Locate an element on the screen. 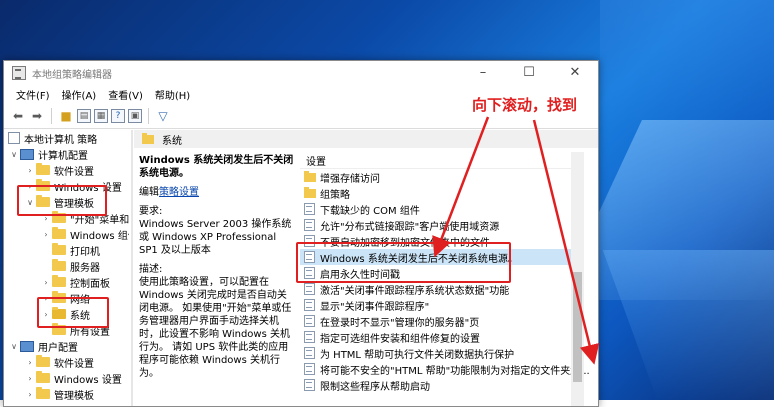  highlight-system is located at coordinates (73, 312).